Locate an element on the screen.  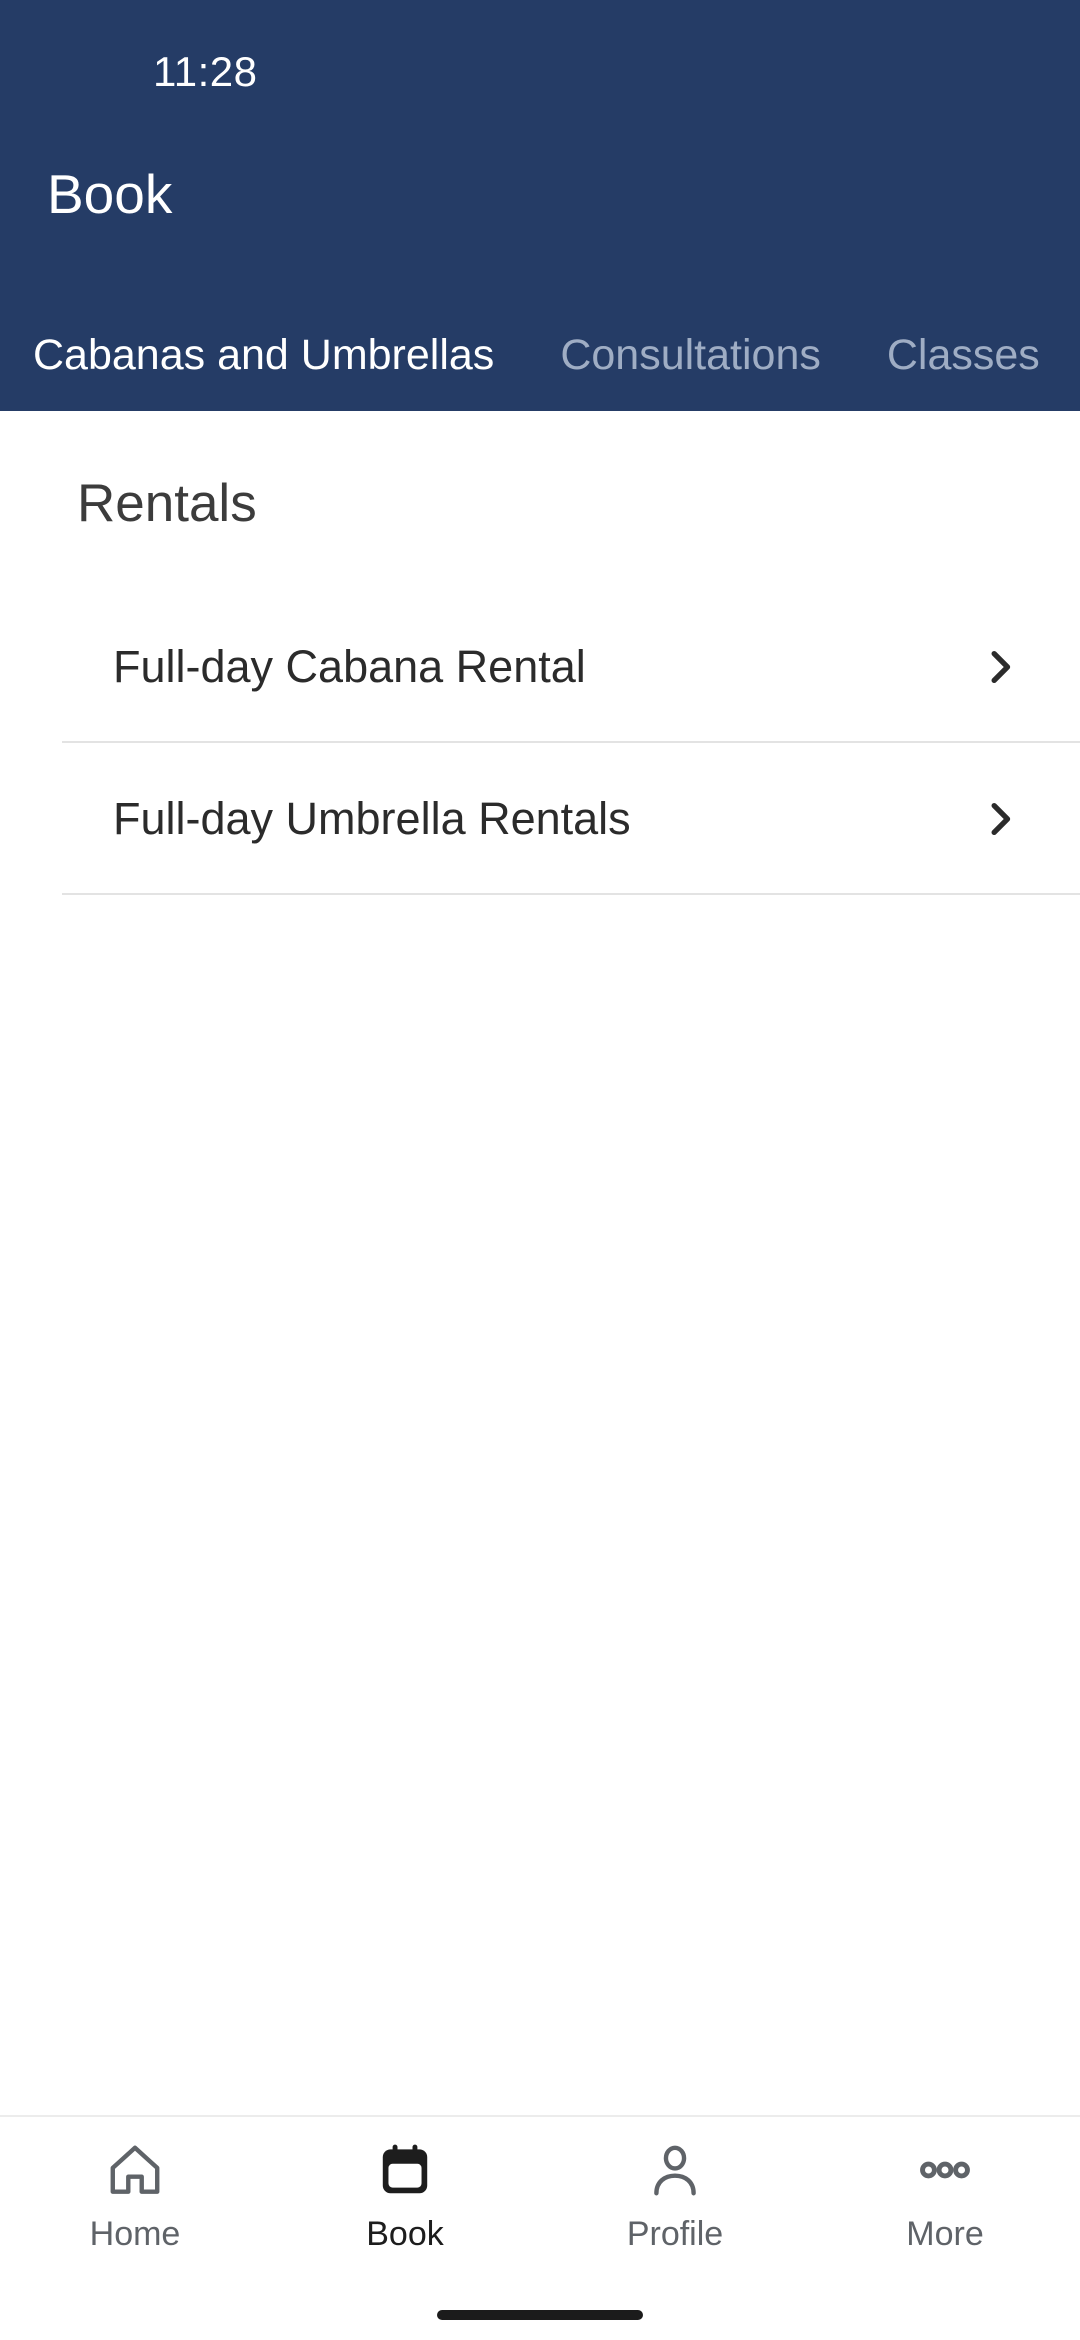
list-item-label: Full-day Umbrella Rentals is located at coordinates (372, 818).